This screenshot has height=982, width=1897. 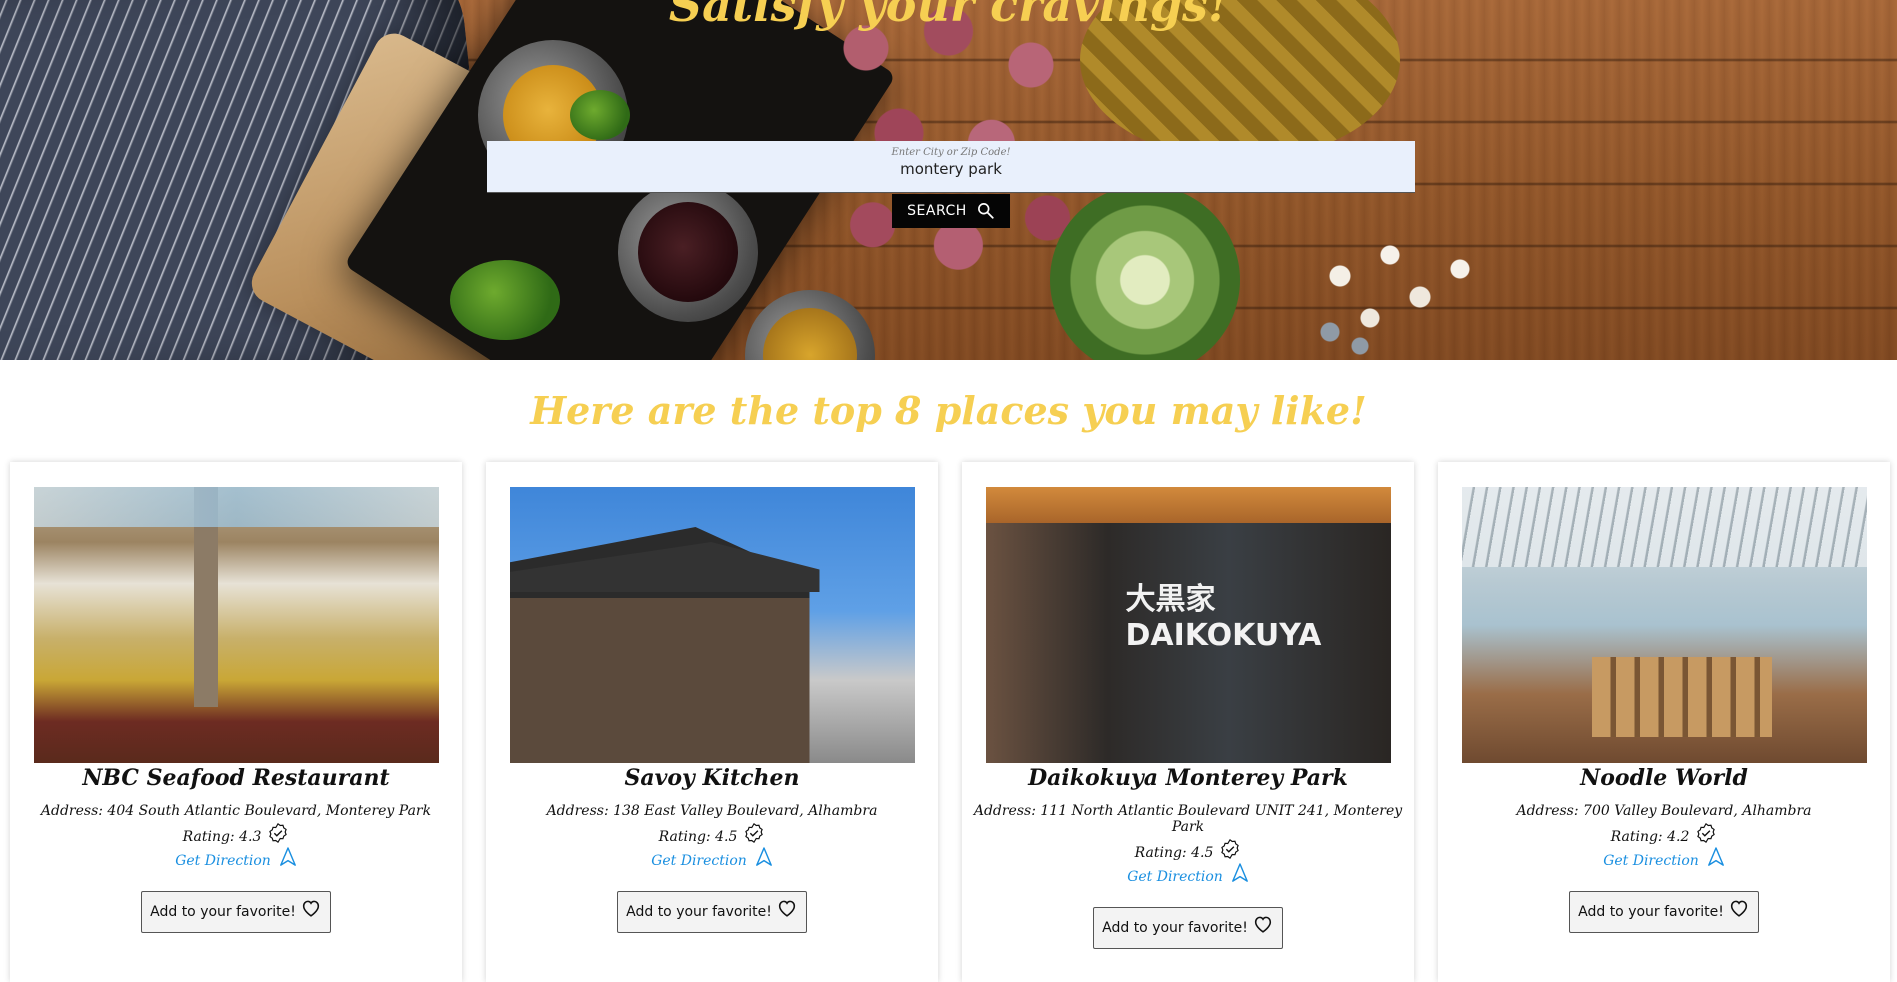 I want to click on search-button: SEARCH, so click(x=951, y=211).